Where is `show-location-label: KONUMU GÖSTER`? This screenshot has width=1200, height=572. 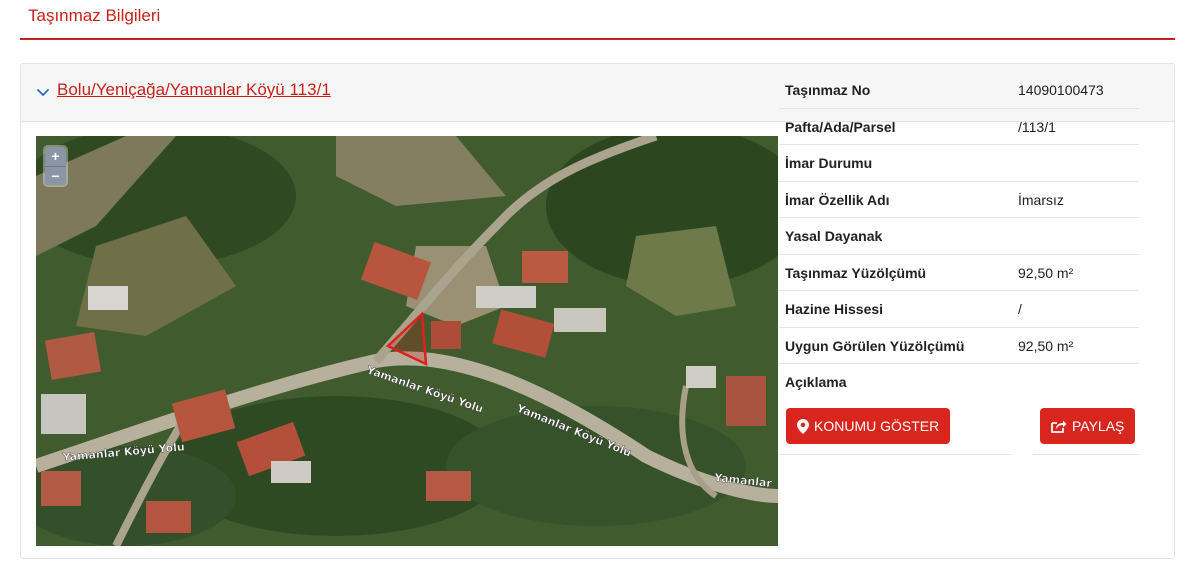 show-location-label: KONUMU GÖSTER is located at coordinates (877, 426).